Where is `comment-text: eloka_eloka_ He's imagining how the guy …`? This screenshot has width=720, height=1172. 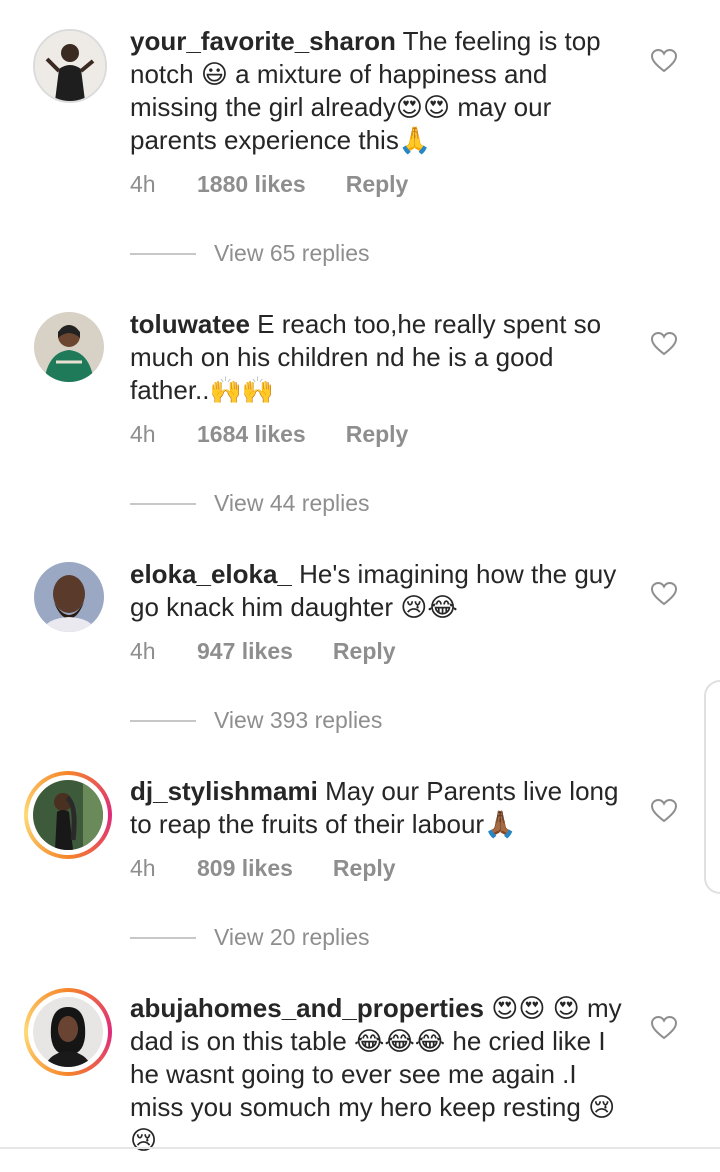 comment-text: eloka_eloka_ He's imagining how the guy … is located at coordinates (380, 591).